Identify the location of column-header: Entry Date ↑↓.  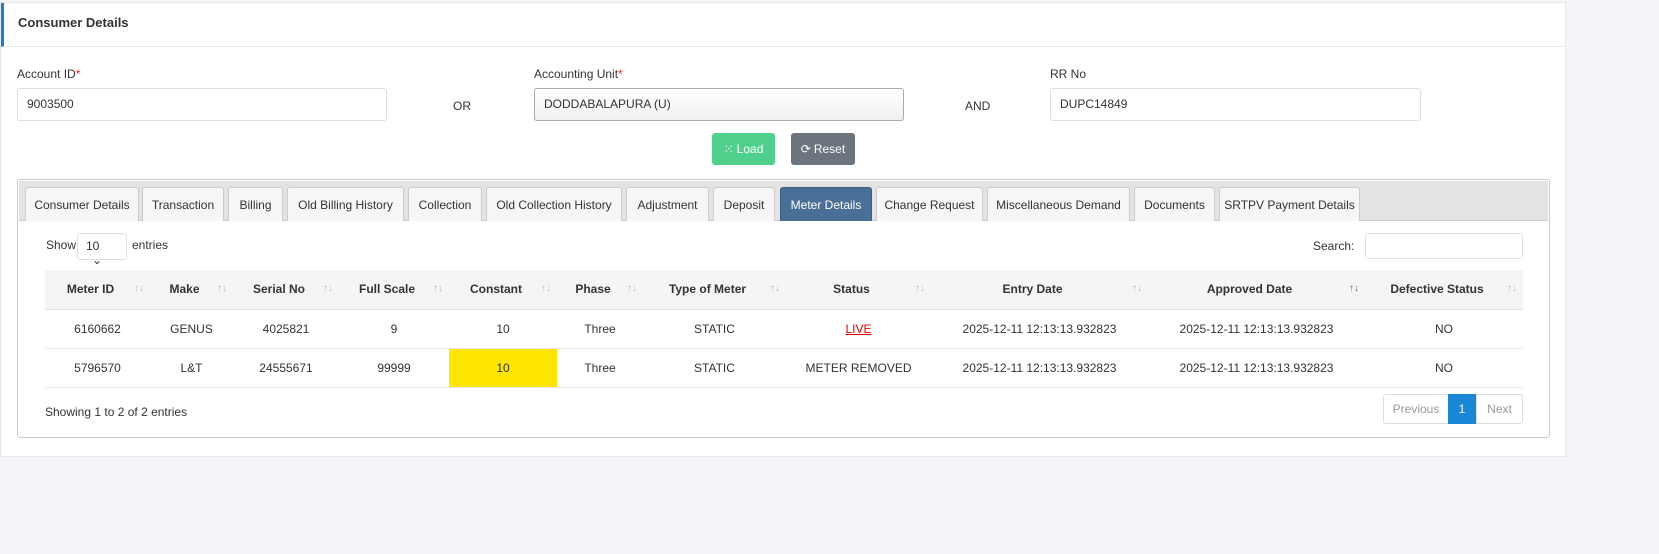
(1039, 289).